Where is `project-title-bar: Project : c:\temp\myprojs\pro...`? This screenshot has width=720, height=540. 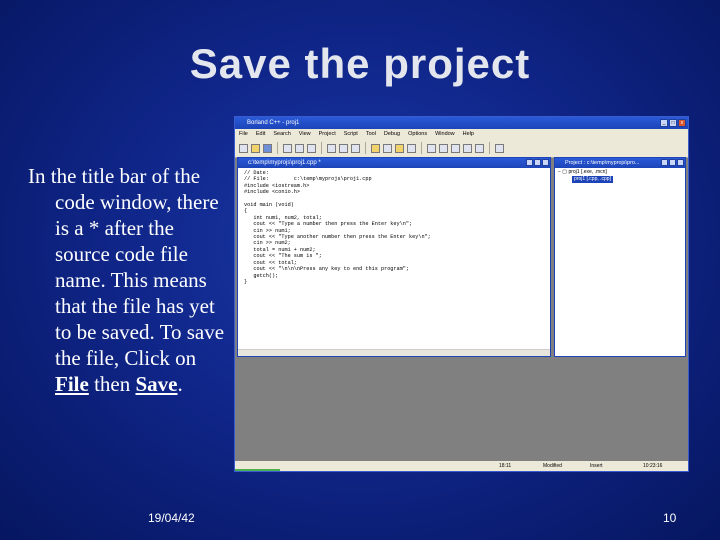 project-title-bar: Project : c:\temp\myprojs\pro... is located at coordinates (620, 163).